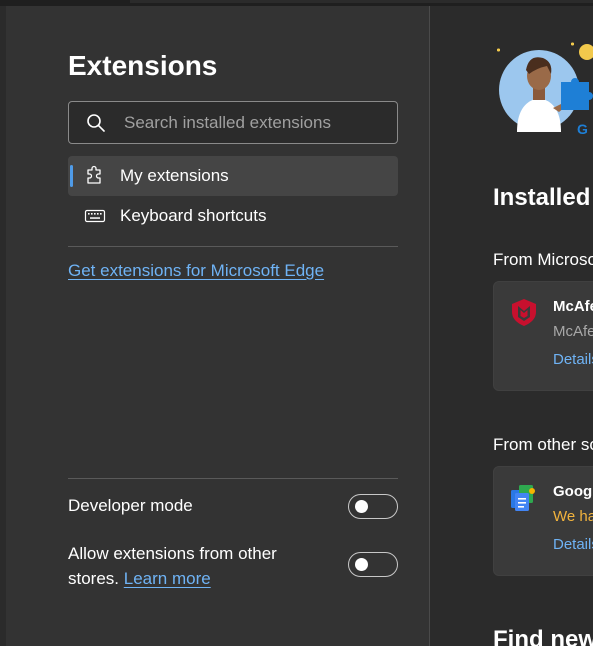 This screenshot has height=646, width=593. What do you see at coordinates (130, 505) in the screenshot?
I see `developer-mode-label: Developer mode` at bounding box center [130, 505].